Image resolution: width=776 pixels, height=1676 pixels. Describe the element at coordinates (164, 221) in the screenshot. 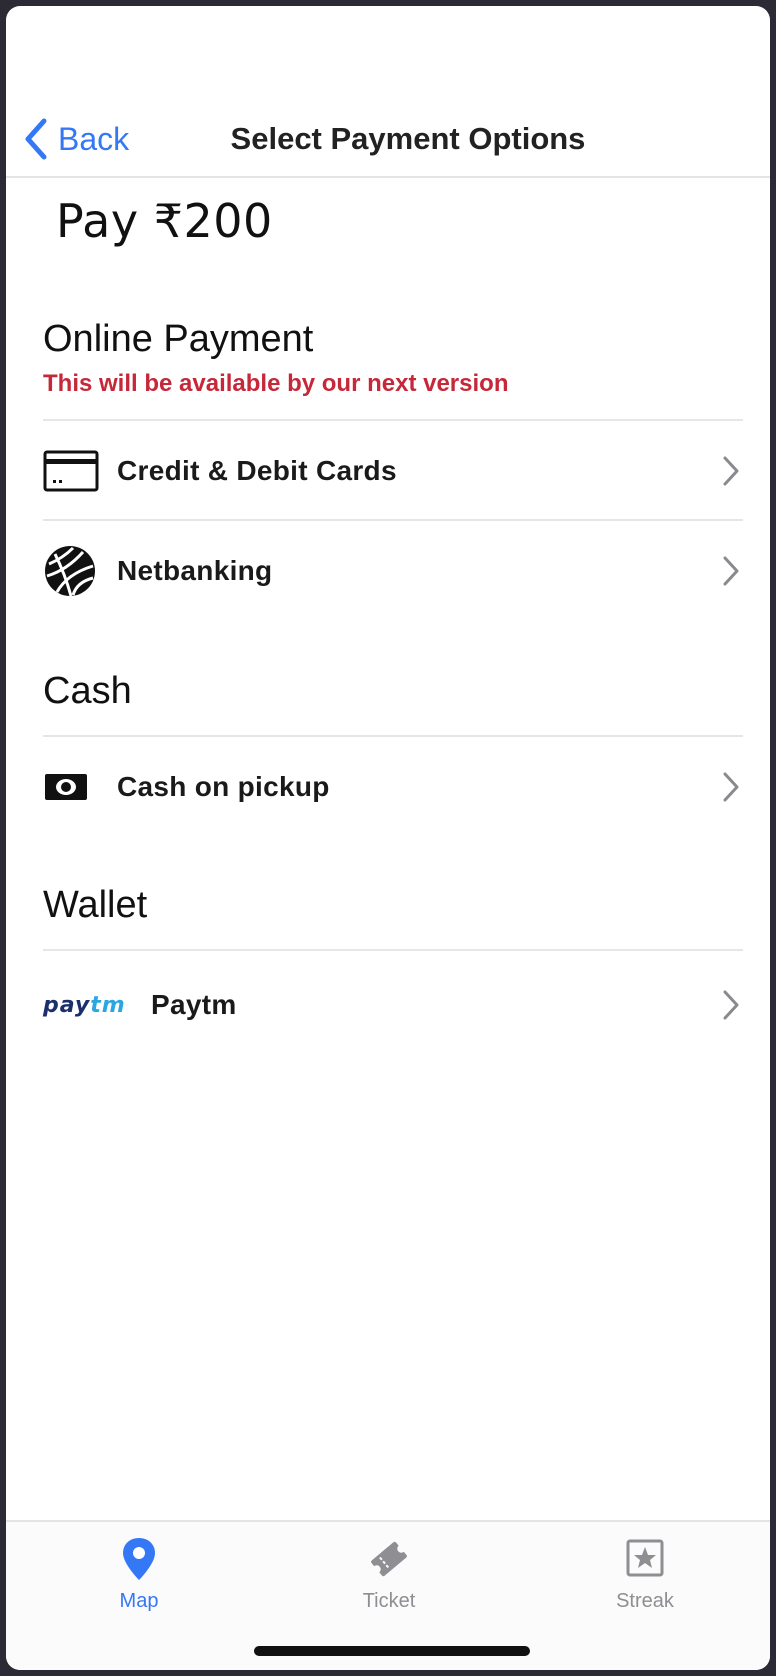

I see `pay-amount: Pay ₹200` at that location.